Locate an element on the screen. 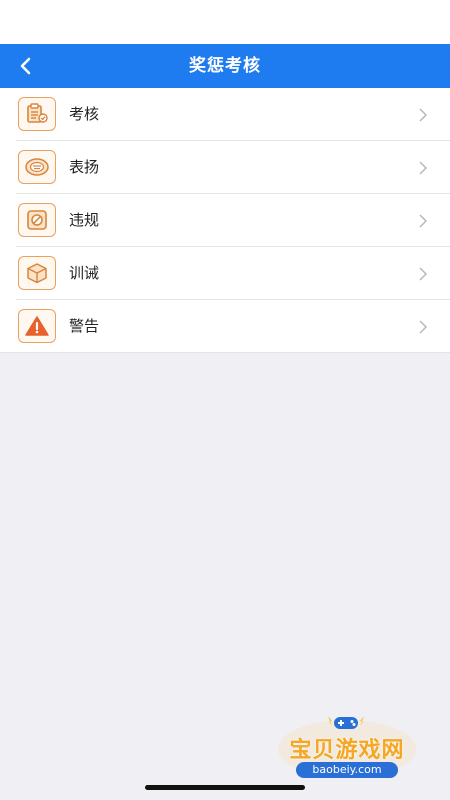 The height and width of the screenshot is (800, 450). menu-item-label: 考核 is located at coordinates (84, 114).